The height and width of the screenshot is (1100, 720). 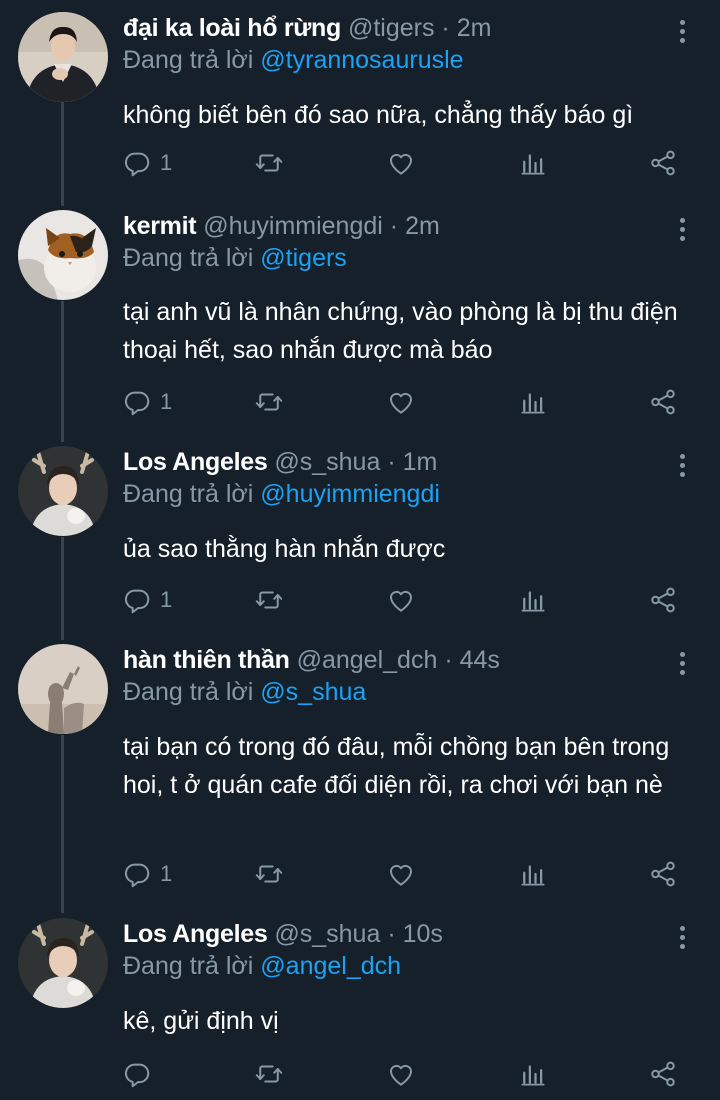 What do you see at coordinates (244, 692) in the screenshot?
I see `replying-to: Đang trả lời @s_shua` at bounding box center [244, 692].